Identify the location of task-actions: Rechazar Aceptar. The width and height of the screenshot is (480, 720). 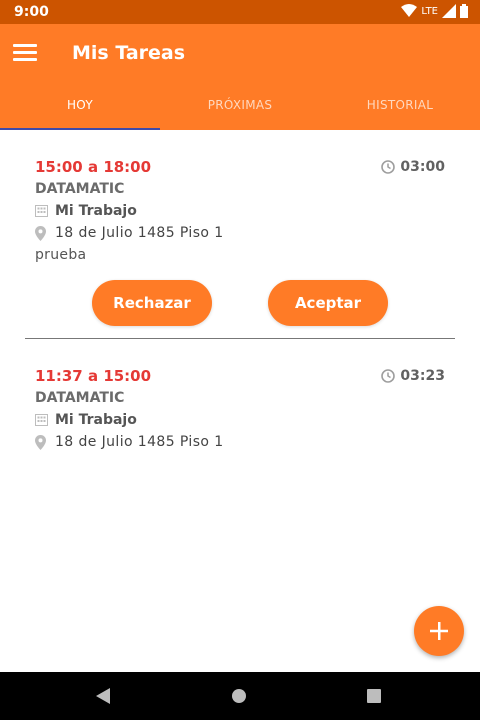
(240, 302).